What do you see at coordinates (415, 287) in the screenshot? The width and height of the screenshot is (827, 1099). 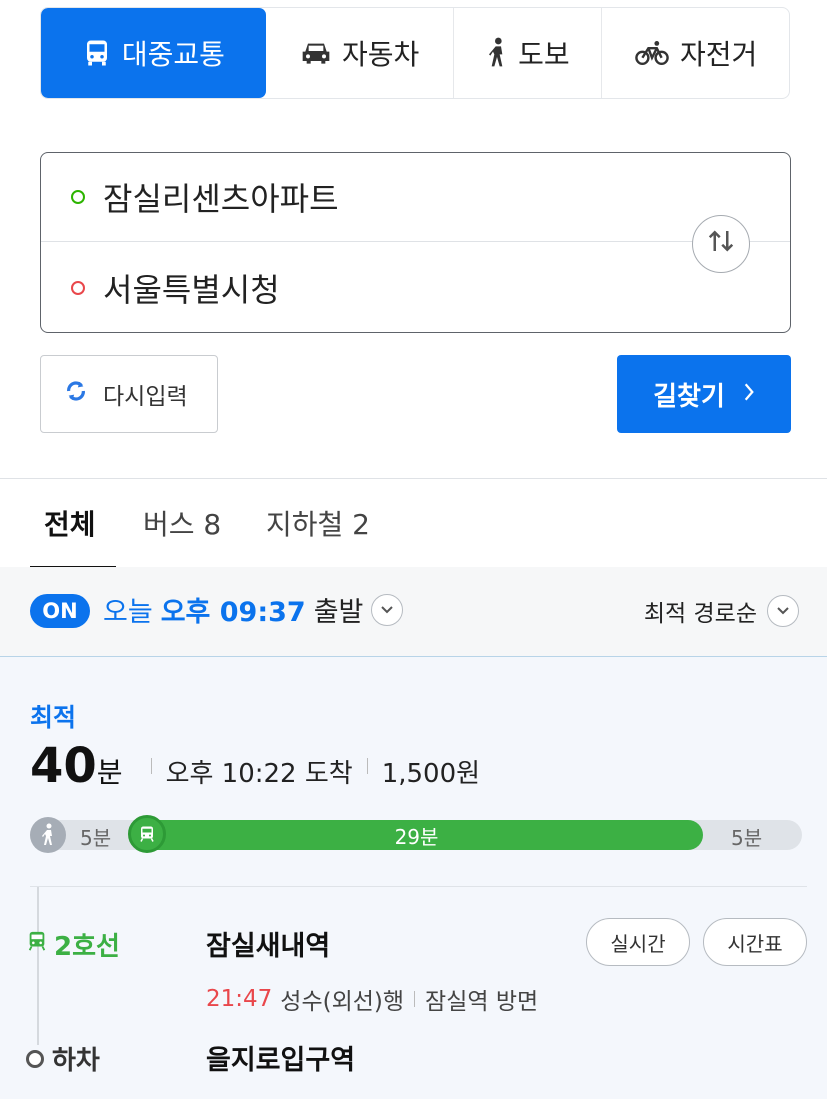 I see `end-field: 서울특별시청` at bounding box center [415, 287].